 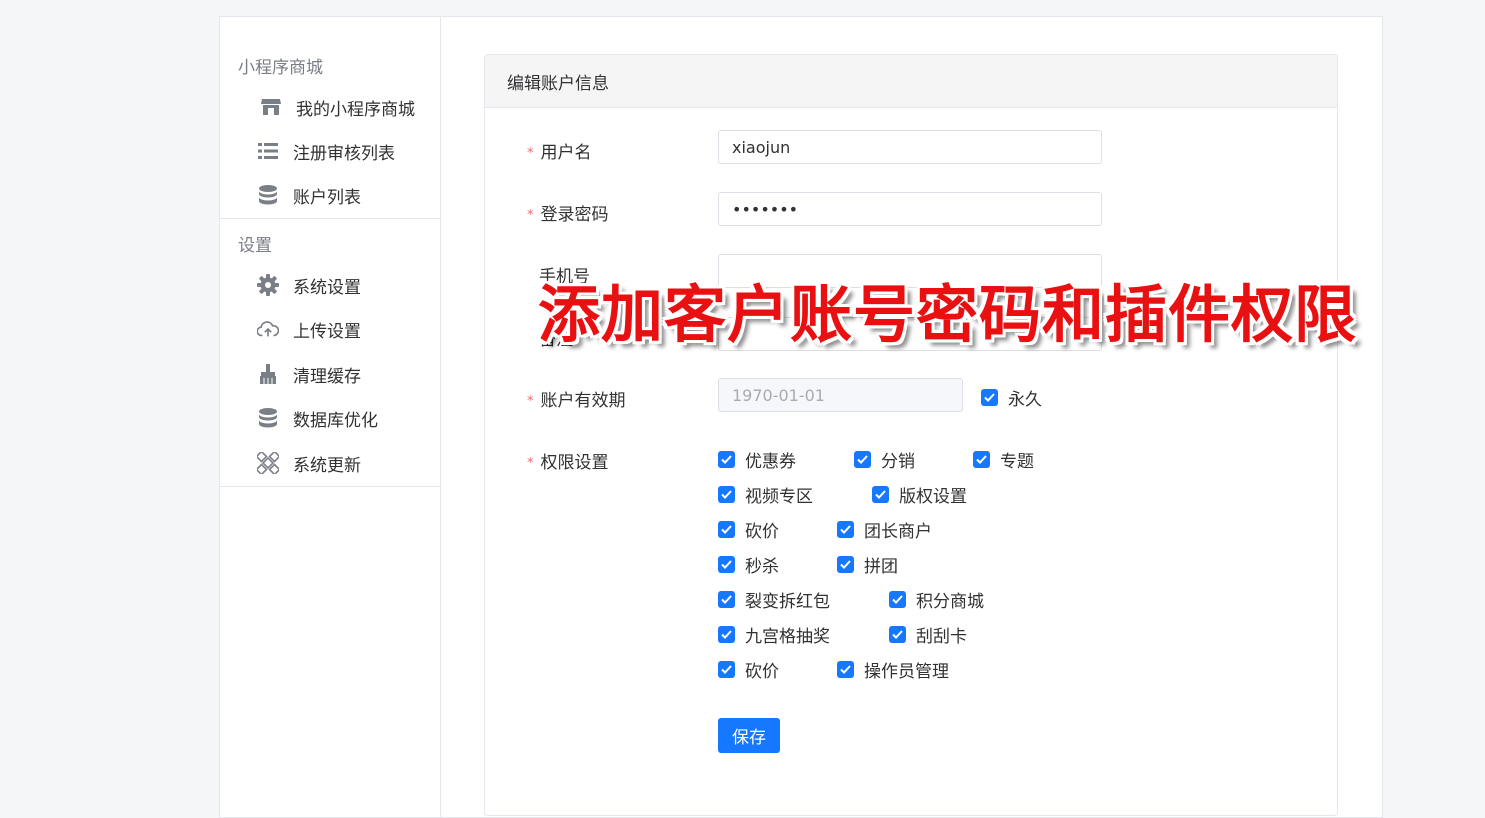 I want to click on sidebar-item-register-review: 注册审核列表, so click(x=330, y=151).